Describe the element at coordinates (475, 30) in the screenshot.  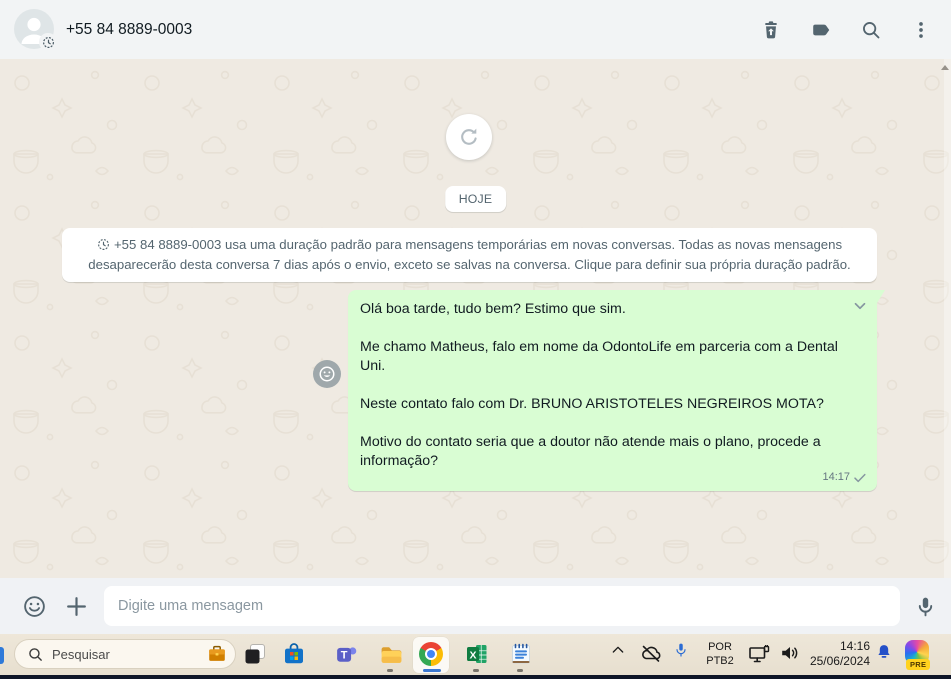
I see `chat-header: +55 84 8889-0003` at that location.